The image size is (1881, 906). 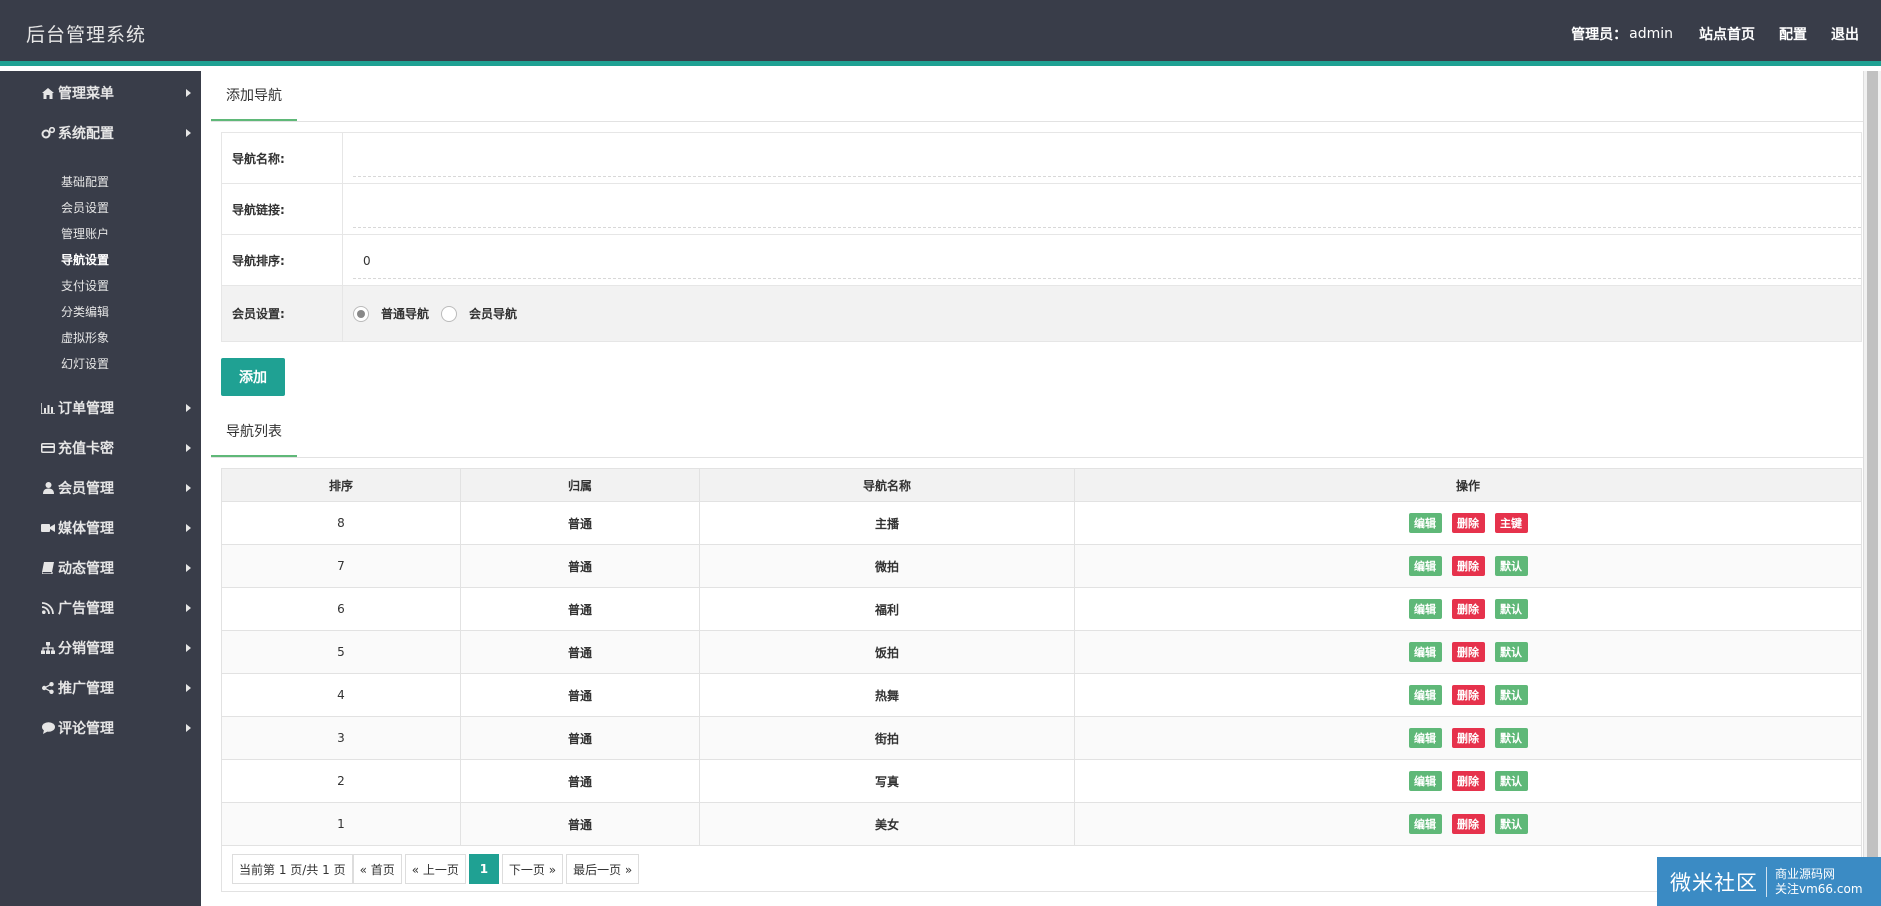 I want to click on config-link: 配置, so click(x=1793, y=34).